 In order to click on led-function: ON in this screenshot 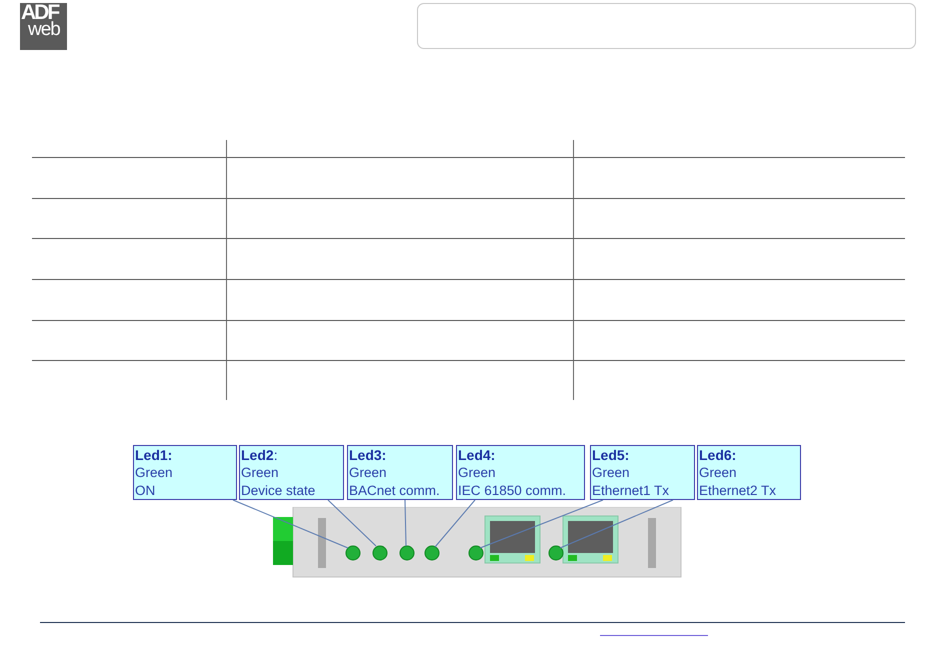, I will do `click(145, 491)`.